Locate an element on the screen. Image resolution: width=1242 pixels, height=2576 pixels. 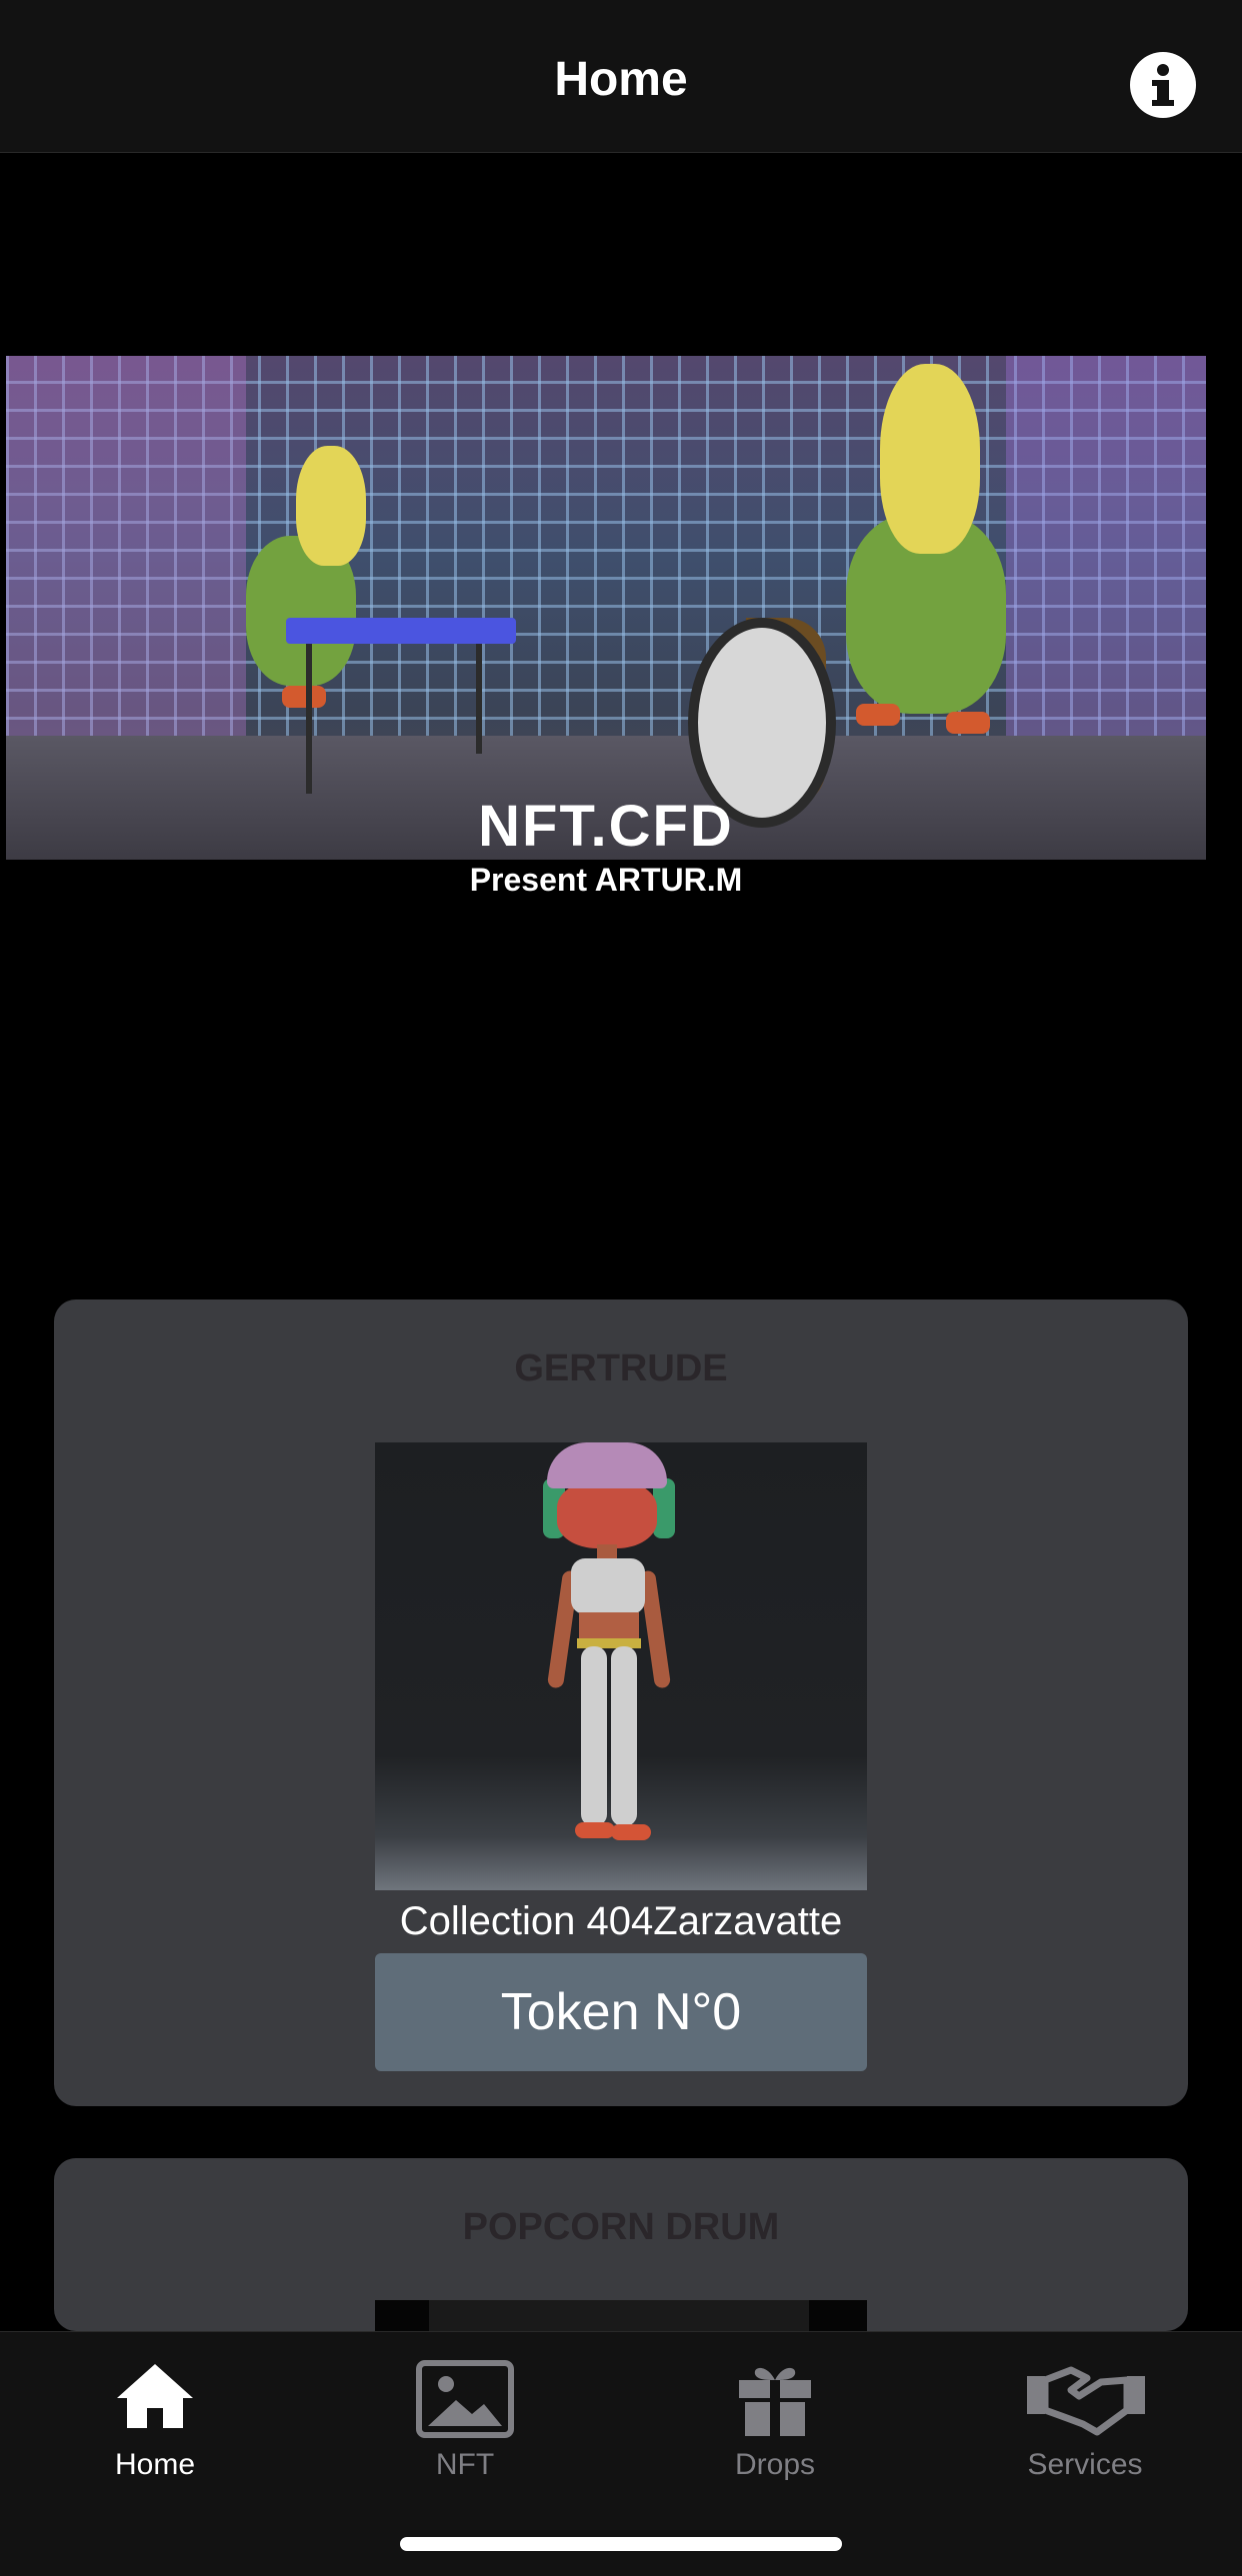
bottom-tab-bar: Home NFT Drops Services is located at coordinates (621, 2453).